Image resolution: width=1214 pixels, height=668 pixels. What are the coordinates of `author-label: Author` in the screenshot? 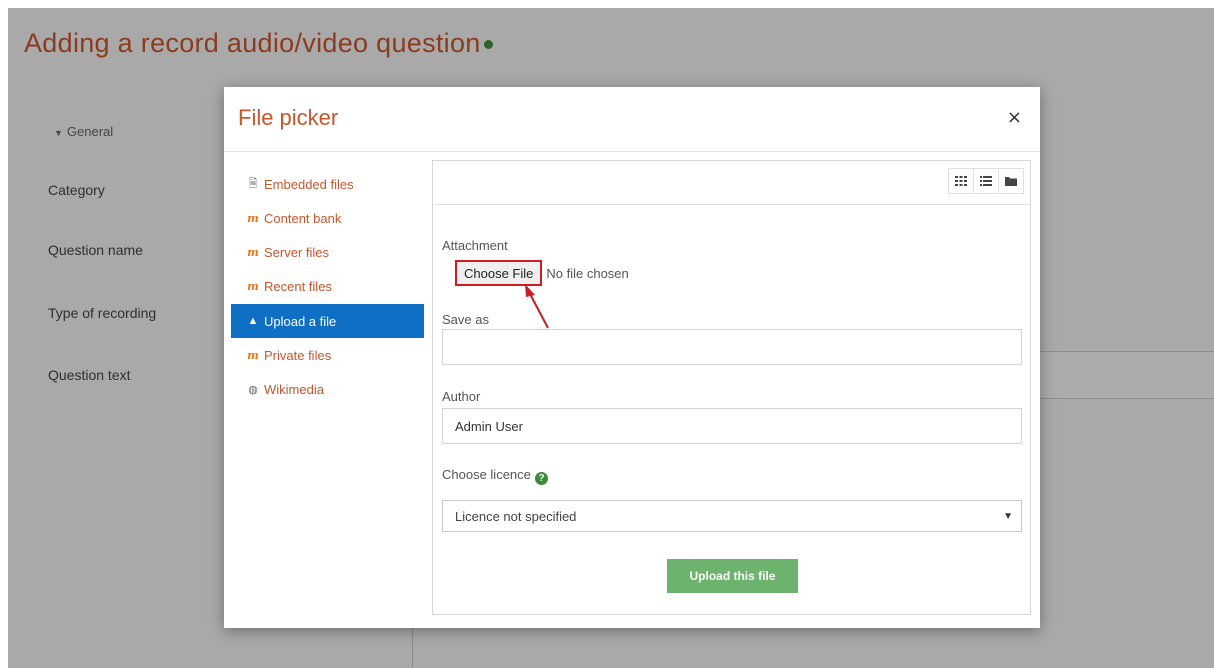 It's located at (461, 396).